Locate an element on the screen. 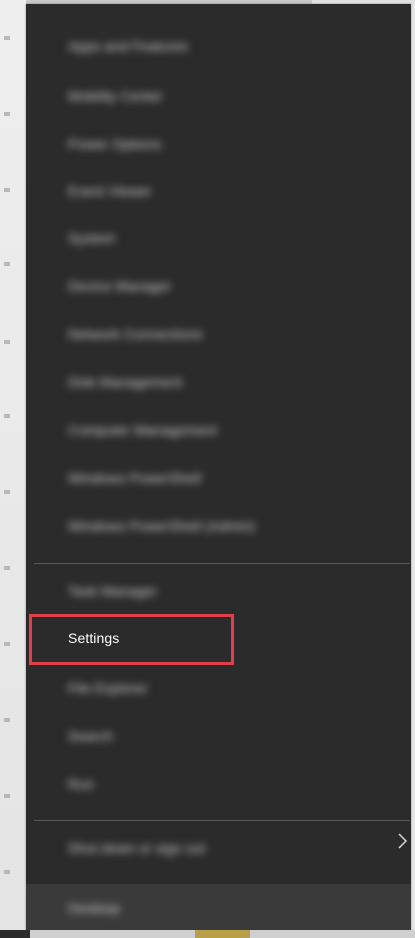  taskbar-edge is located at coordinates (207, 934).